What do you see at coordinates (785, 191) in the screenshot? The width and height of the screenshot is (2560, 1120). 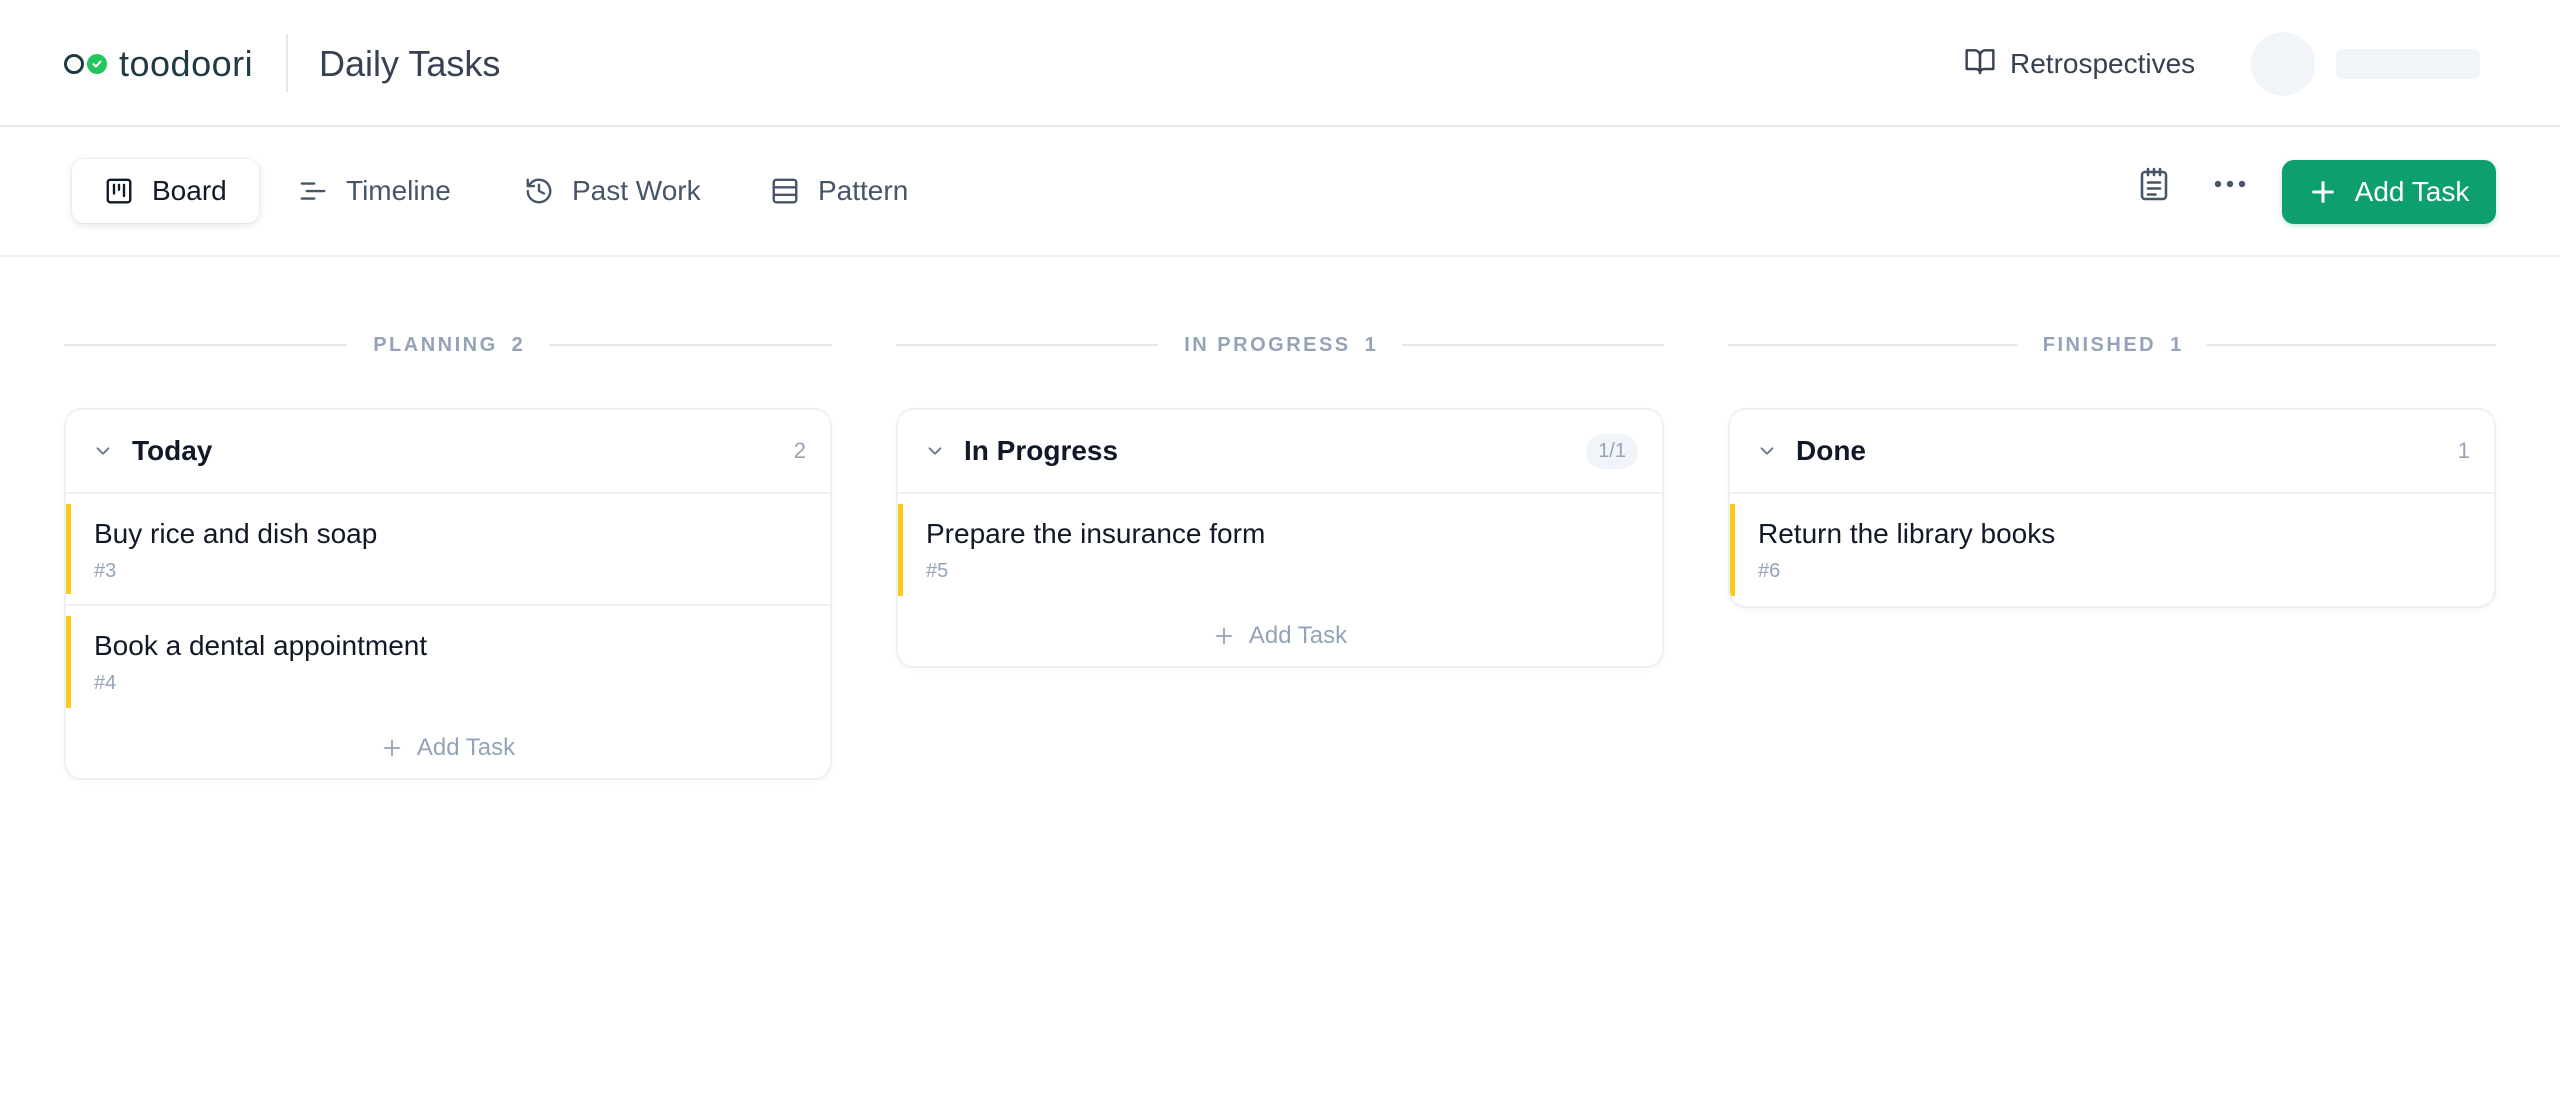 I see `table-icon` at bounding box center [785, 191].